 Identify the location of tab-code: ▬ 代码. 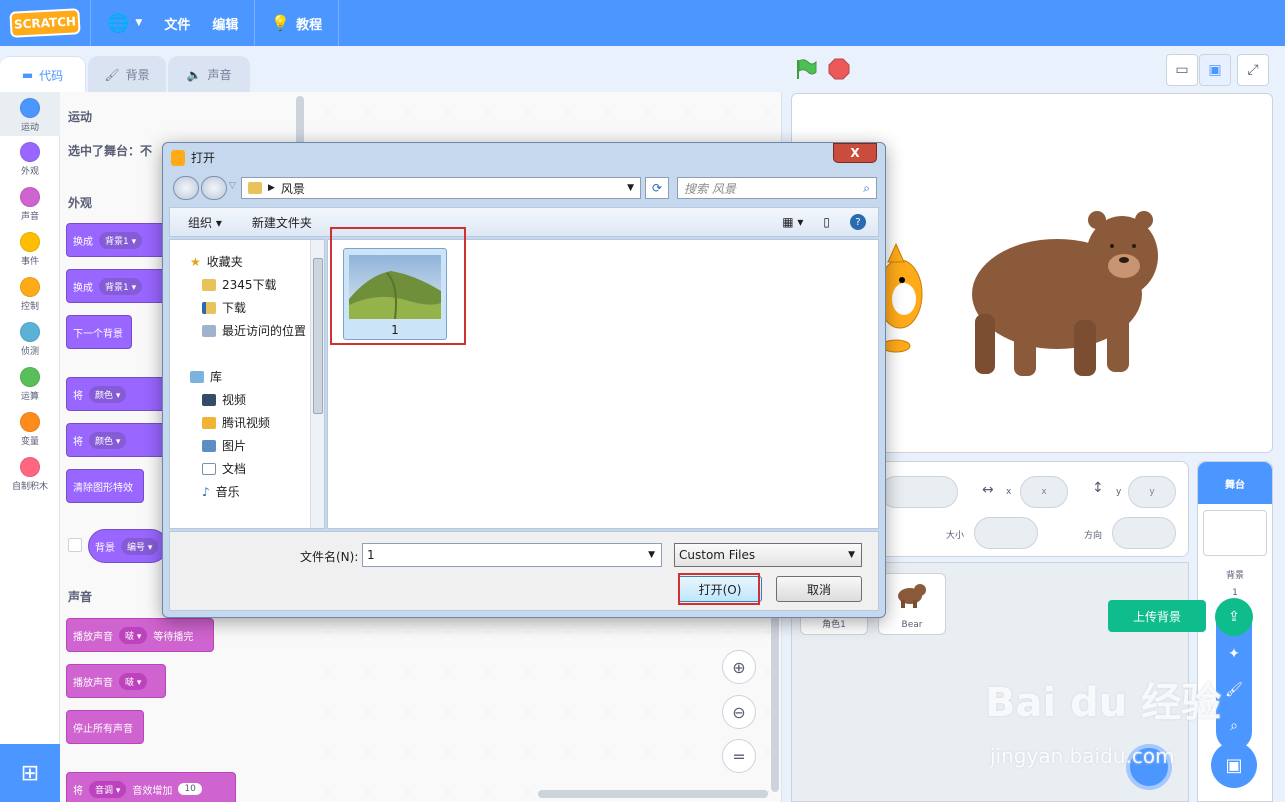
(43, 74).